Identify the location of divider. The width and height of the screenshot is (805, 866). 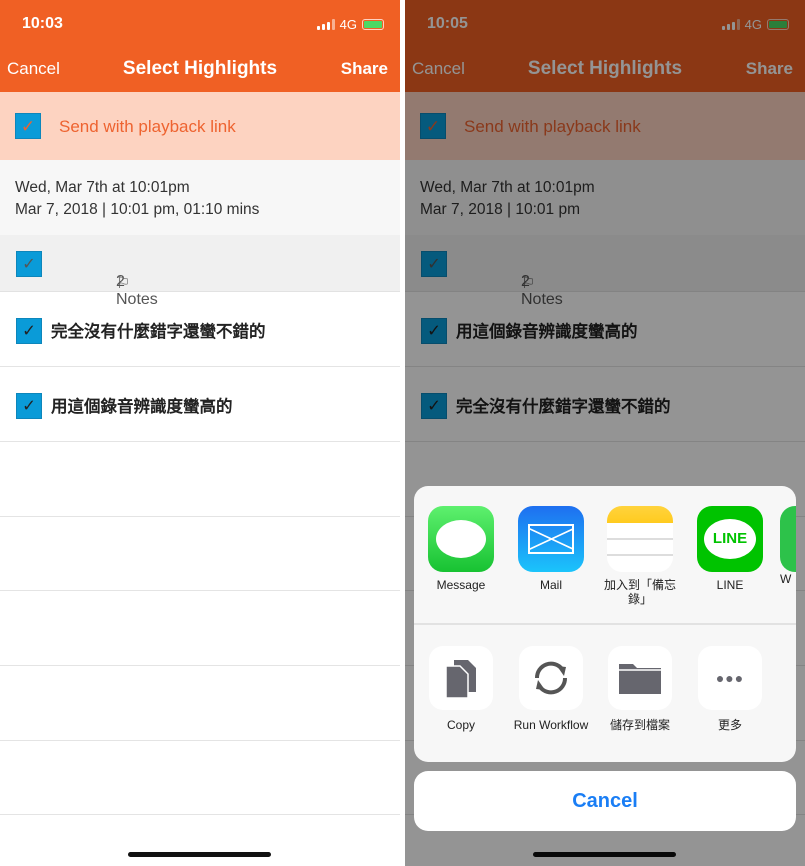
(605, 624).